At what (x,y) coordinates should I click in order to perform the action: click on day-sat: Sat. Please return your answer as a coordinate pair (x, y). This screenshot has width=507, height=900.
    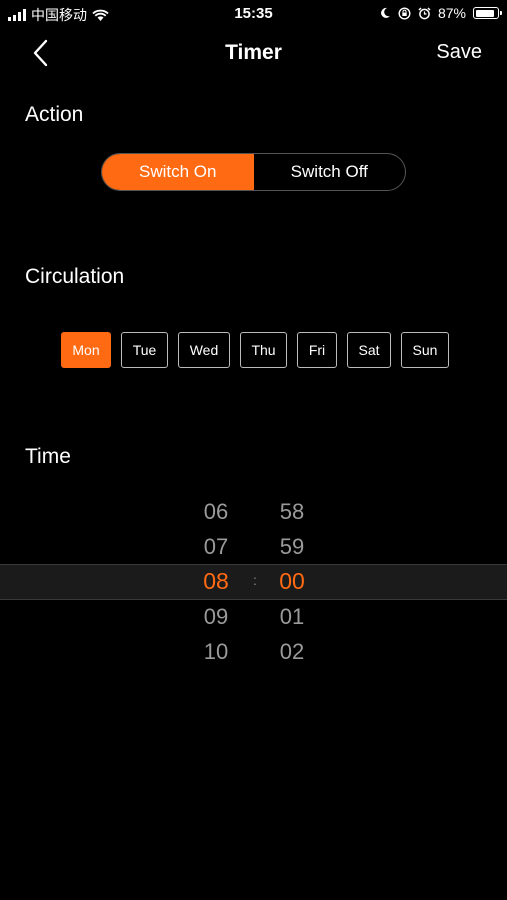
    Looking at the image, I should click on (369, 350).